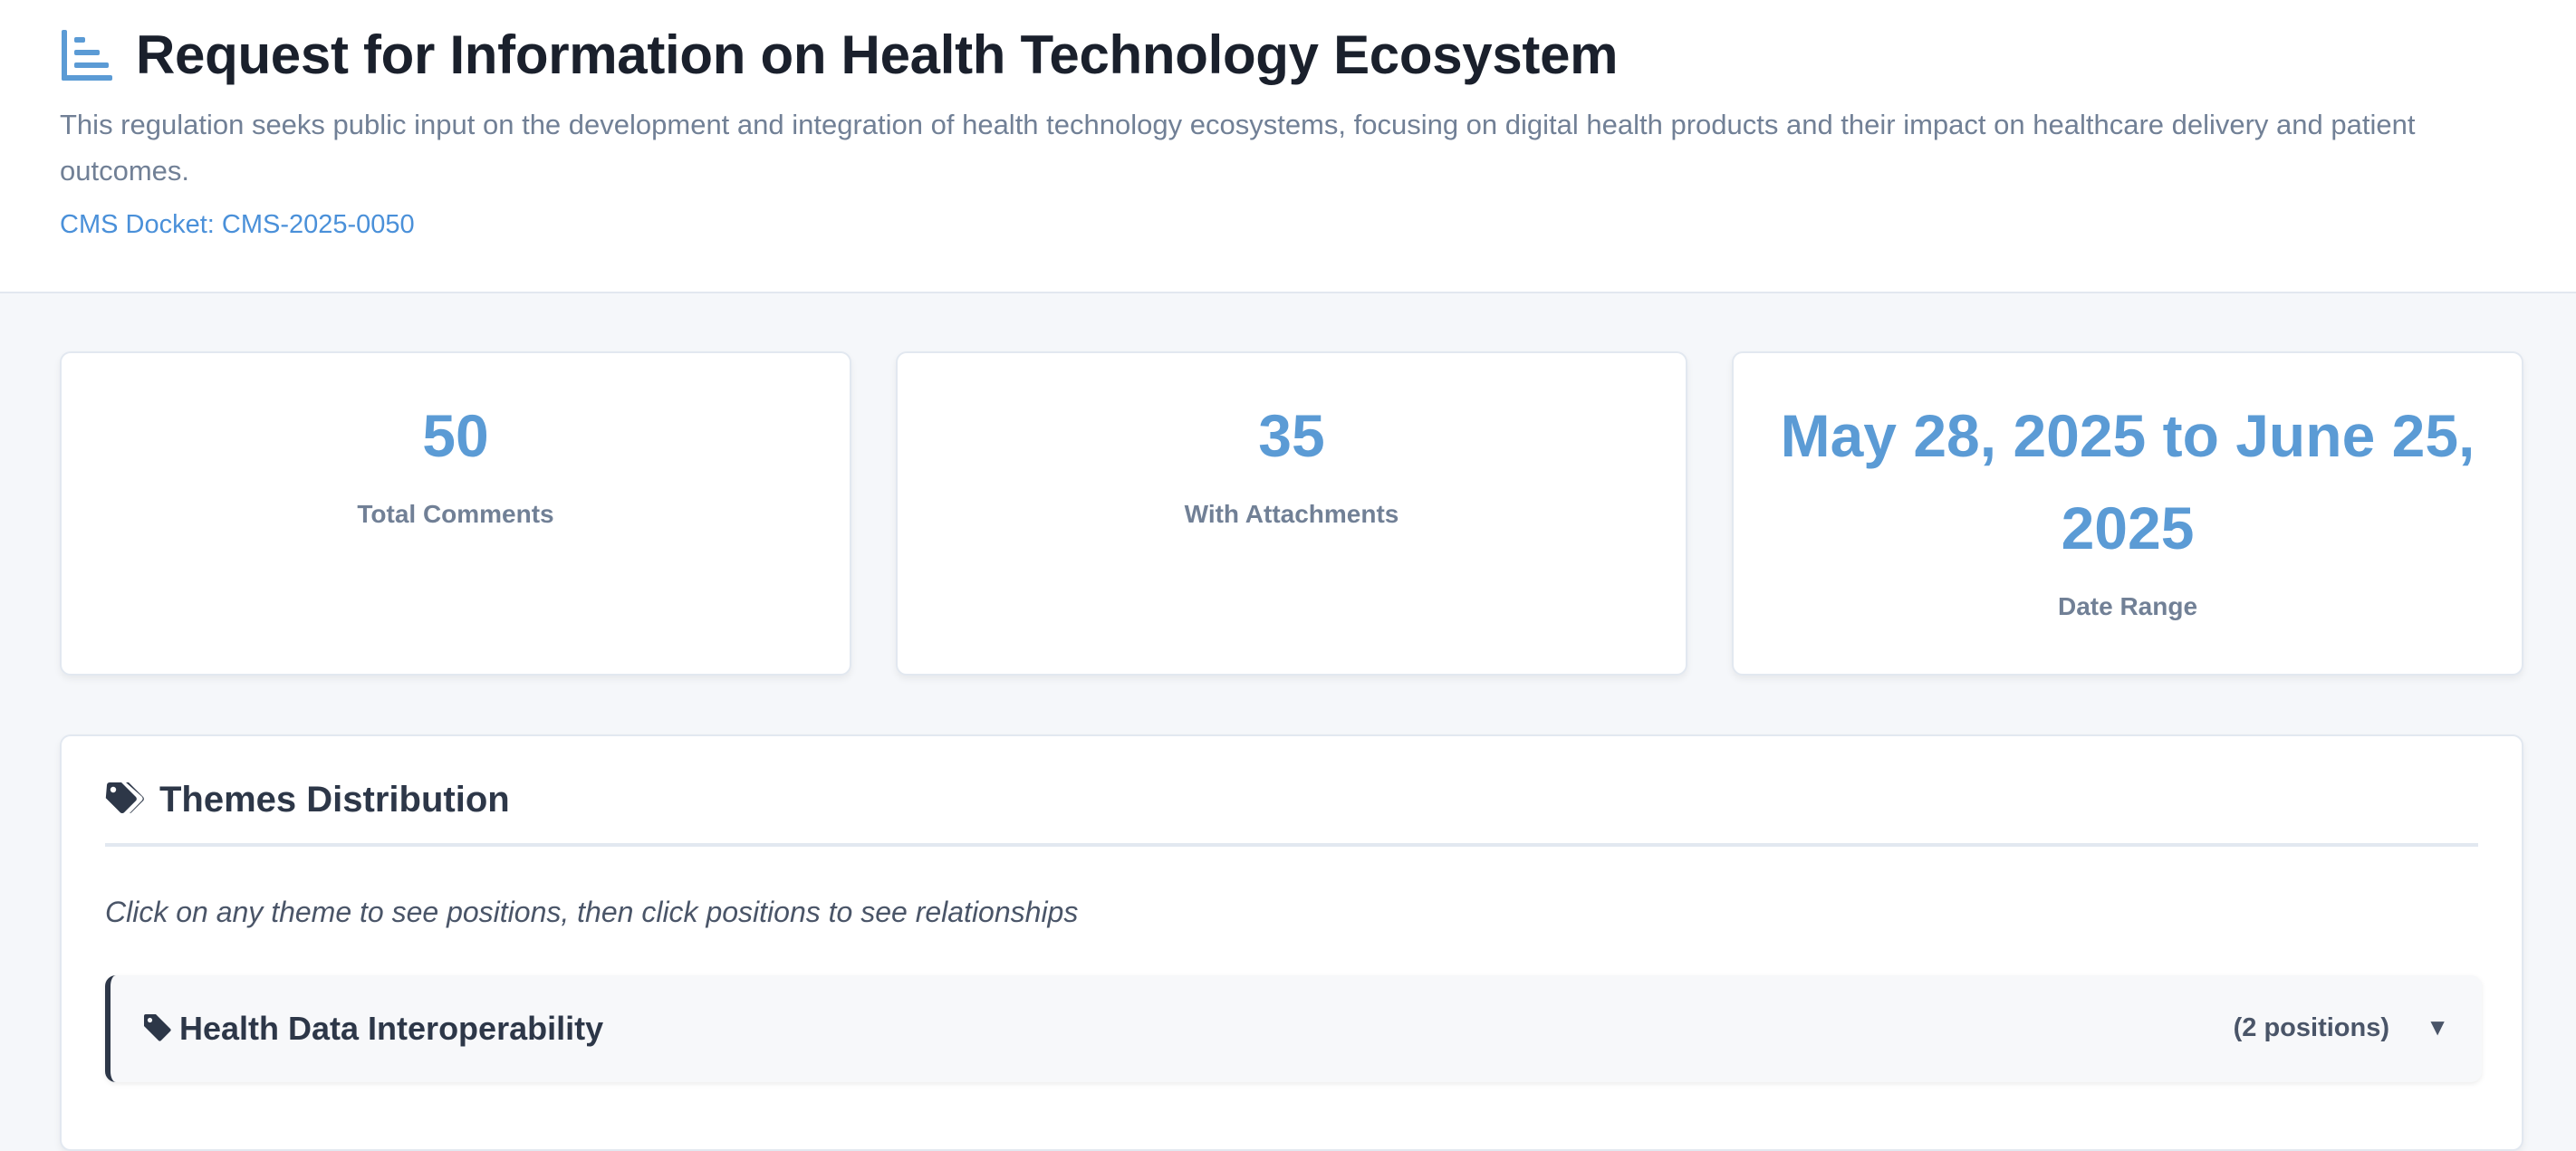 This screenshot has height=1151, width=2576. I want to click on stat-label: With Attachments, so click(1291, 514).